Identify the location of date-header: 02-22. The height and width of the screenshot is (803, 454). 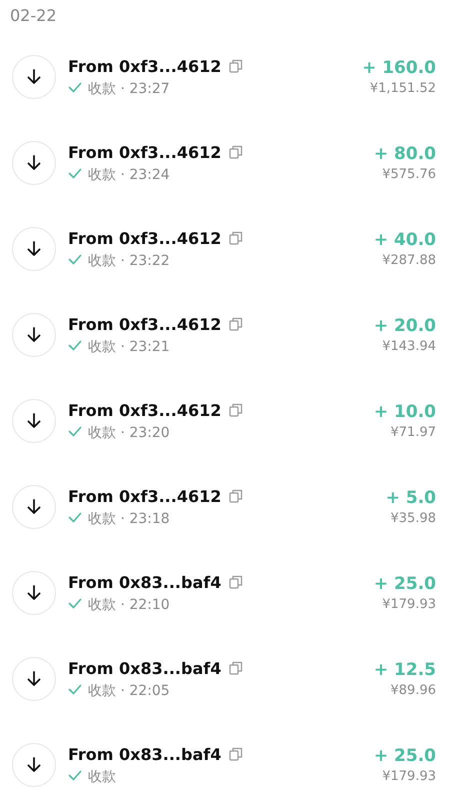
(33, 16).